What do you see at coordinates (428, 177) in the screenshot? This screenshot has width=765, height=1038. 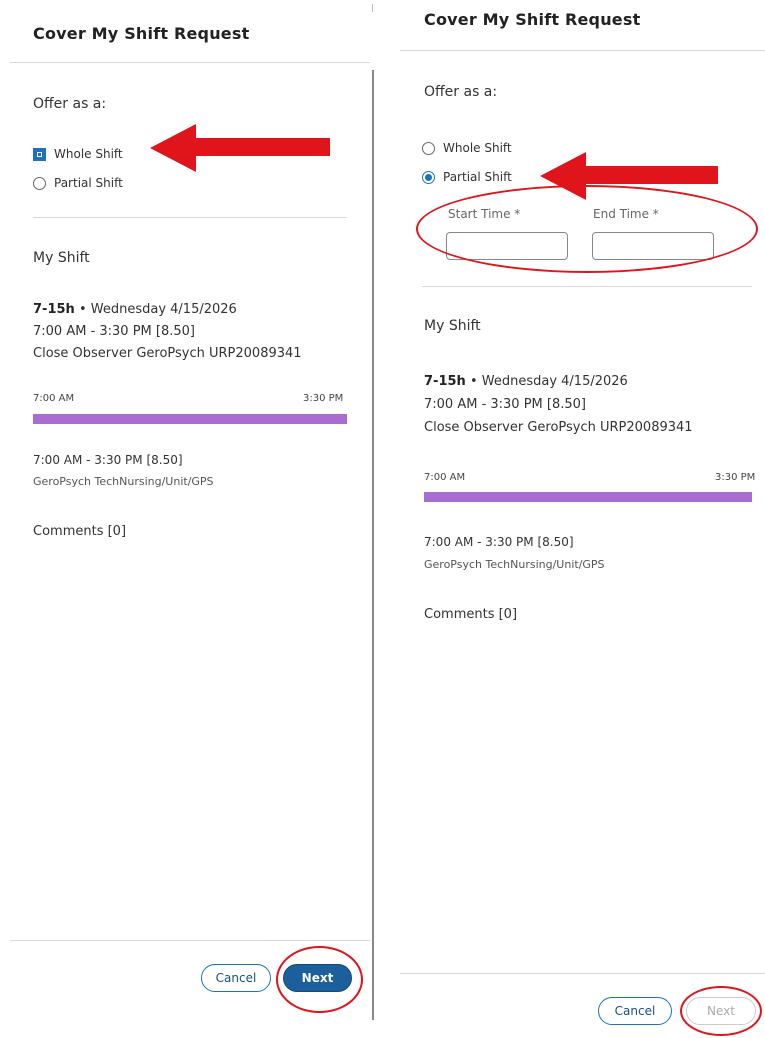 I see `radio-selected-icon` at bounding box center [428, 177].